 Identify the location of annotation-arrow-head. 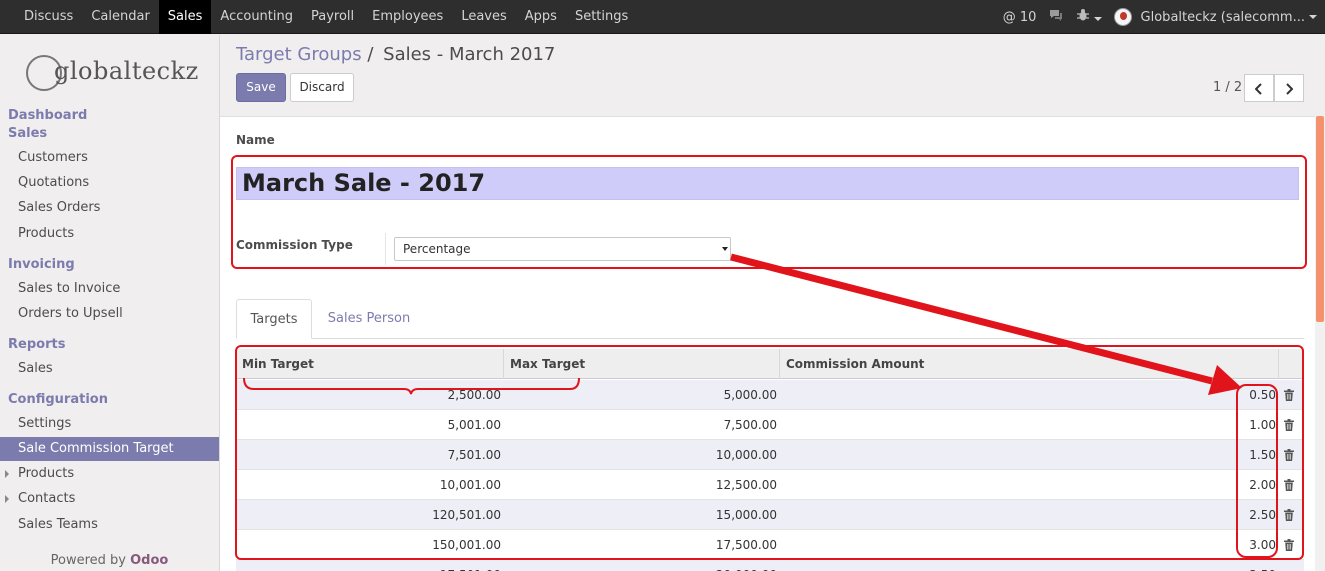
(1225, 380).